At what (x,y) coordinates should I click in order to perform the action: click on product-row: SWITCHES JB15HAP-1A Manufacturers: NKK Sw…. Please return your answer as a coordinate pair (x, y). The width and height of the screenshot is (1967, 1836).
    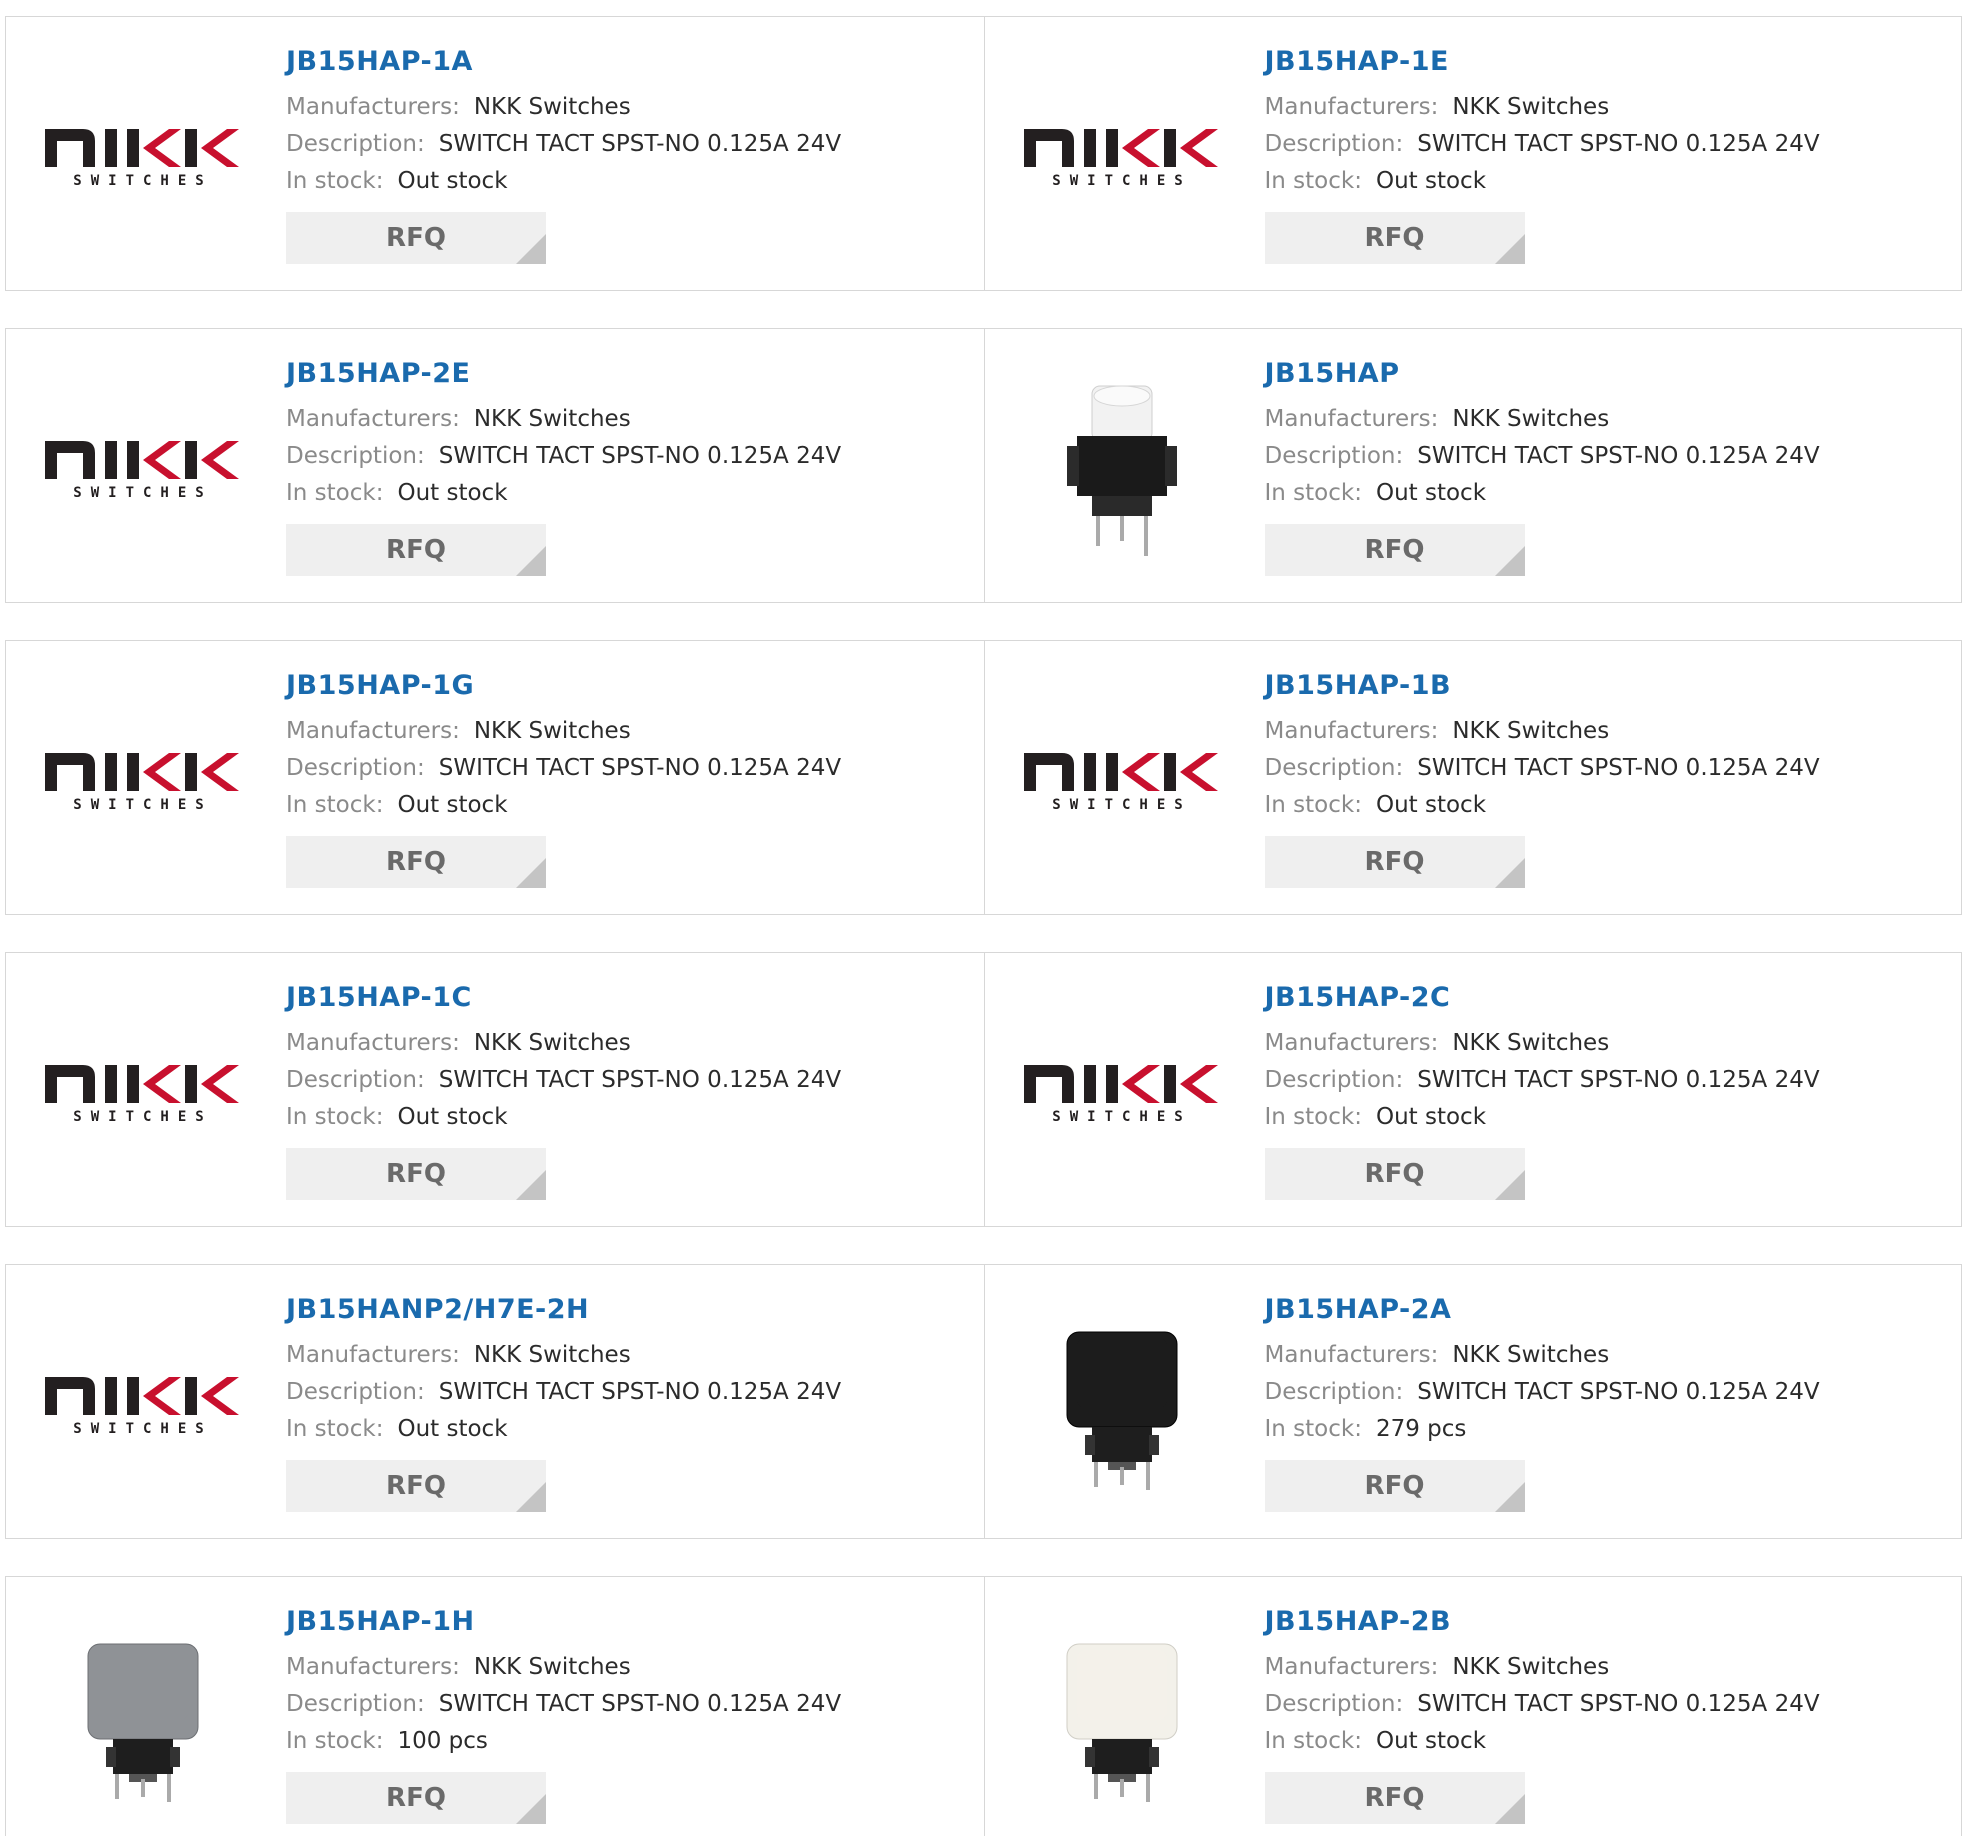
    Looking at the image, I should click on (983, 153).